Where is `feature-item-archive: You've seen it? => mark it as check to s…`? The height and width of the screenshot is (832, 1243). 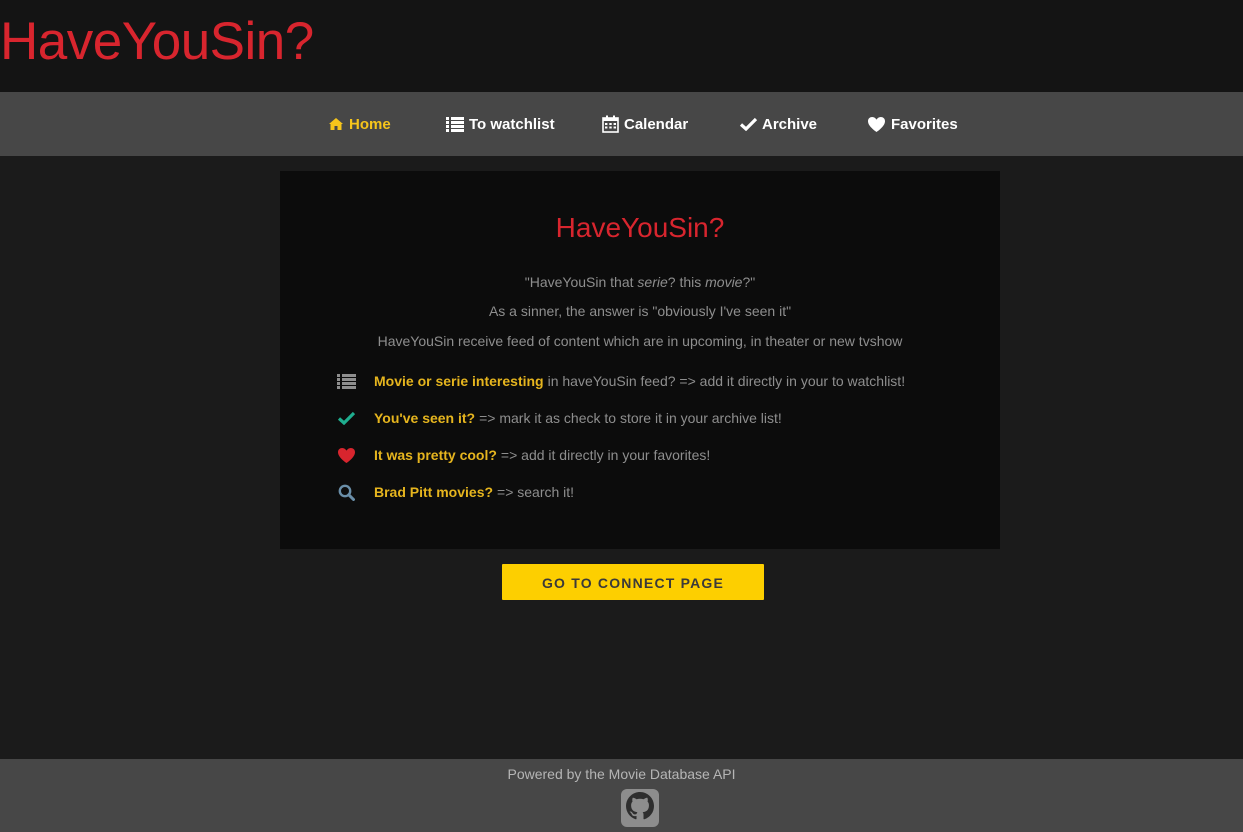
feature-item-archive: You've seen it? => mark it as check to s… is located at coordinates (558, 418).